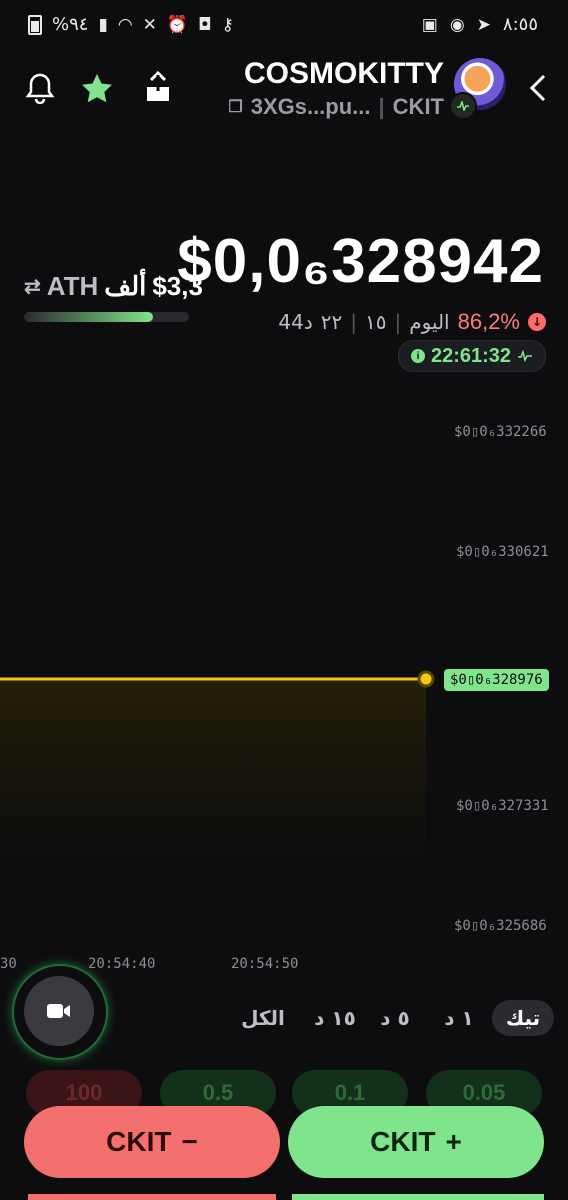 The width and height of the screenshot is (568, 1200). I want to click on battery-percent: %٩٤, so click(70, 24).